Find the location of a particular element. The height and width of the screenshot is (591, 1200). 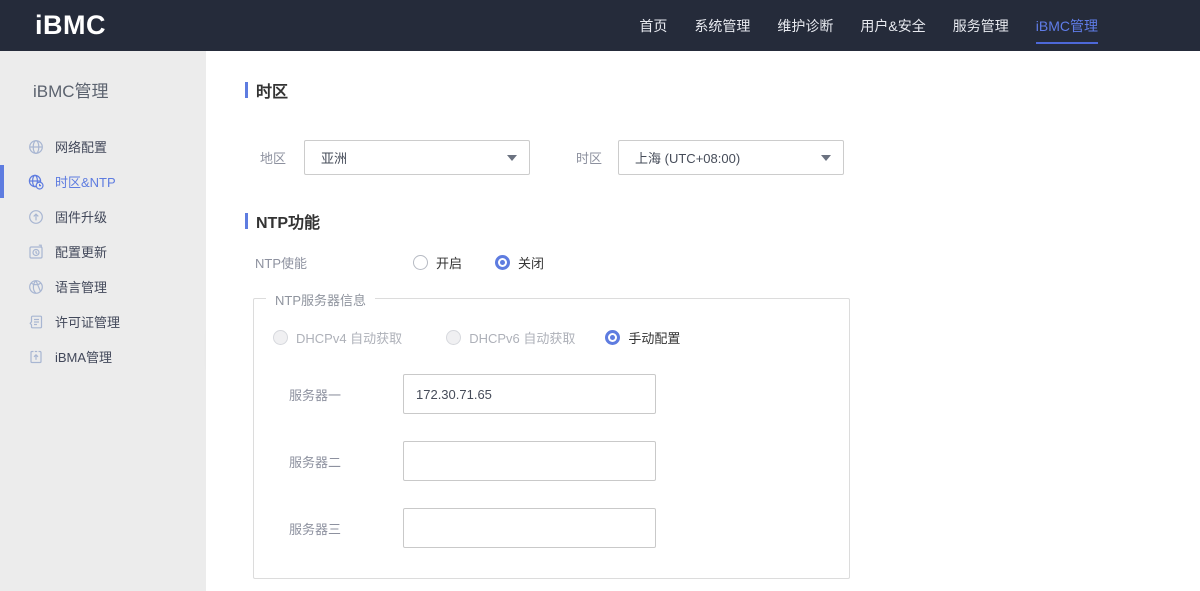

sidebar-item-label: 时区&NTP is located at coordinates (85, 182).